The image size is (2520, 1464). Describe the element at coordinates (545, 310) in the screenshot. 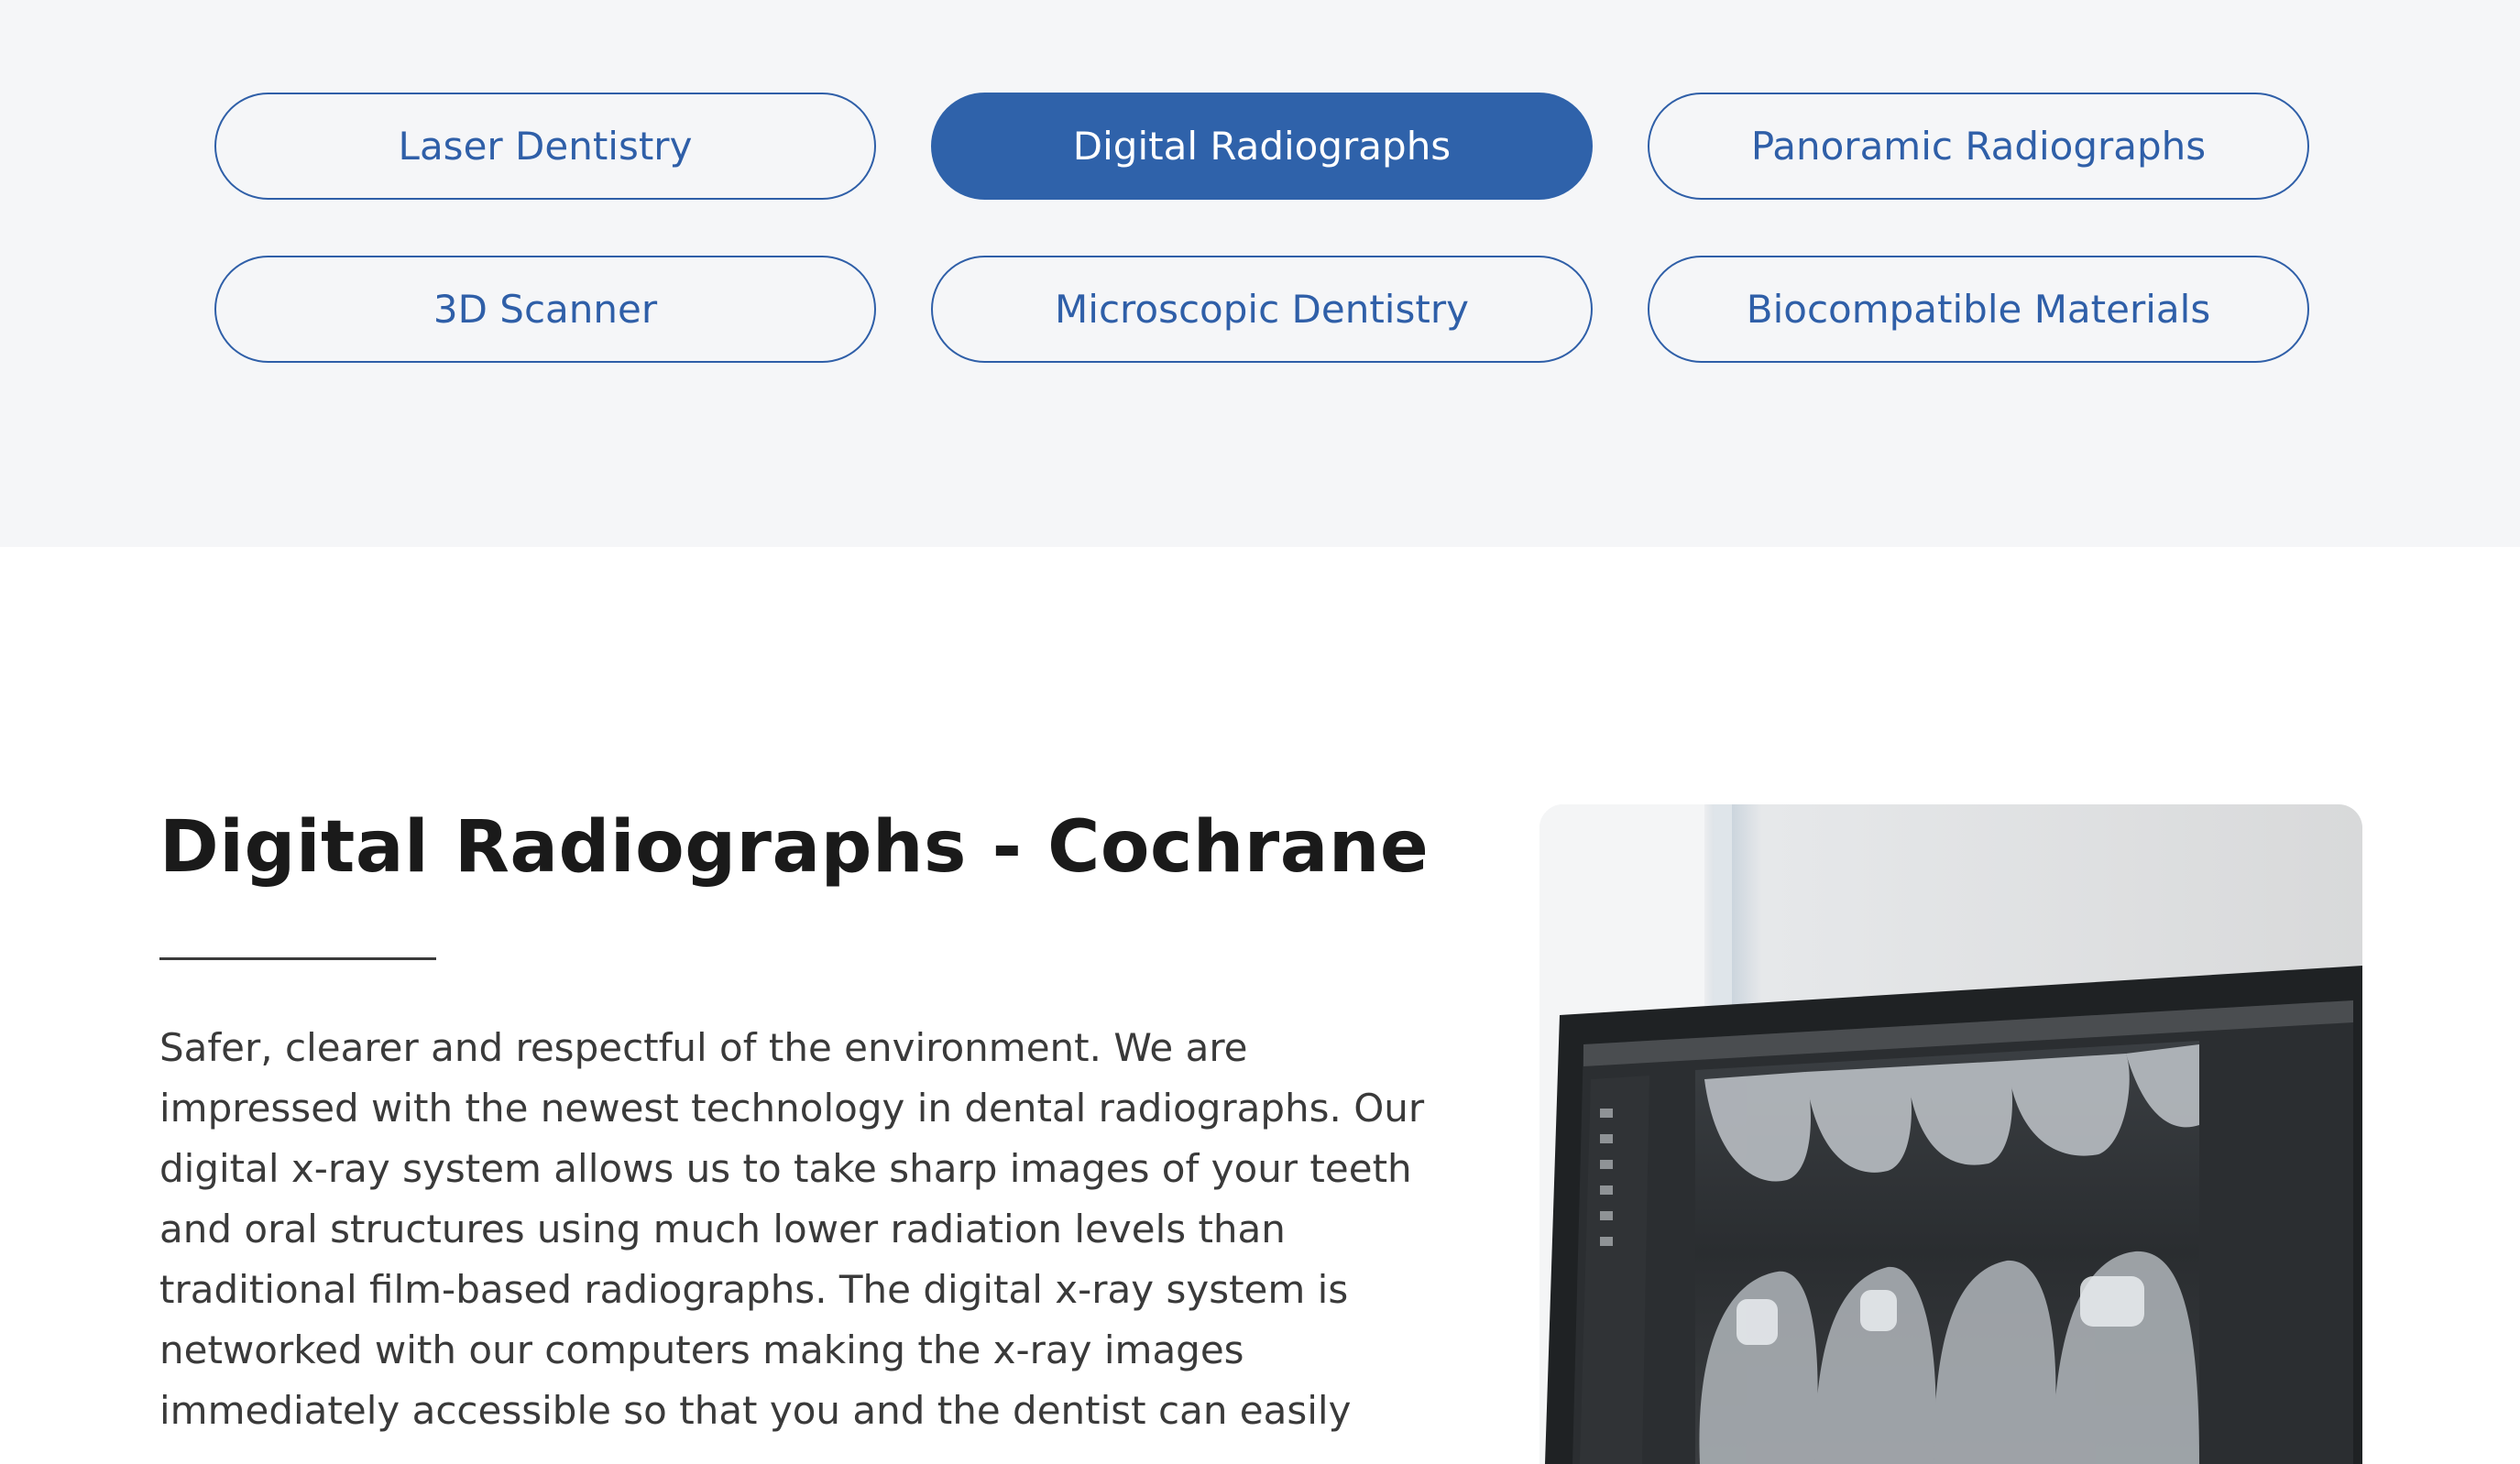

I see `tab-3d-scanner: 3D Scanner` at that location.